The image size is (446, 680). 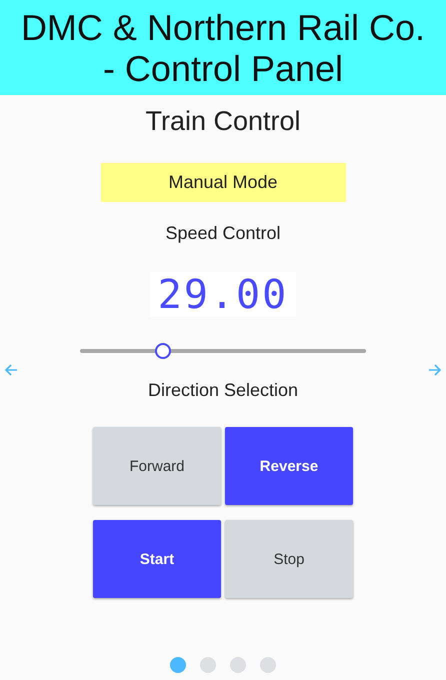 What do you see at coordinates (223, 233) in the screenshot?
I see `speed-label: Speed Control` at bounding box center [223, 233].